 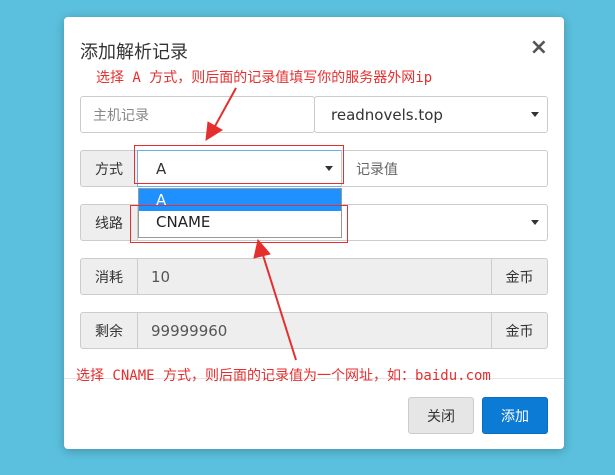 What do you see at coordinates (225, 108) in the screenshot?
I see `arrow-top-line` at bounding box center [225, 108].